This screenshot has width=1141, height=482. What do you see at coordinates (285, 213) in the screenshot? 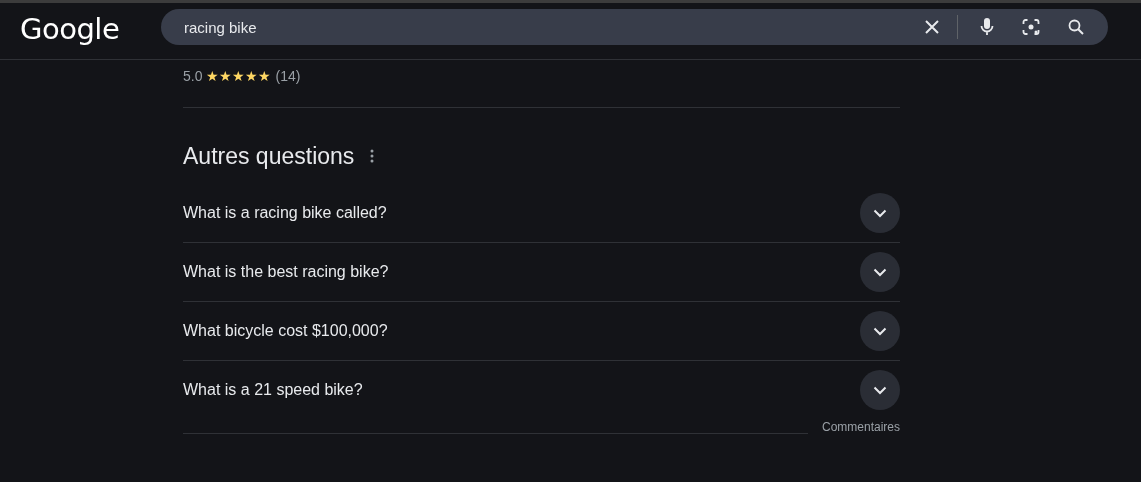
I see `question-text: What is a racing bike called?` at bounding box center [285, 213].